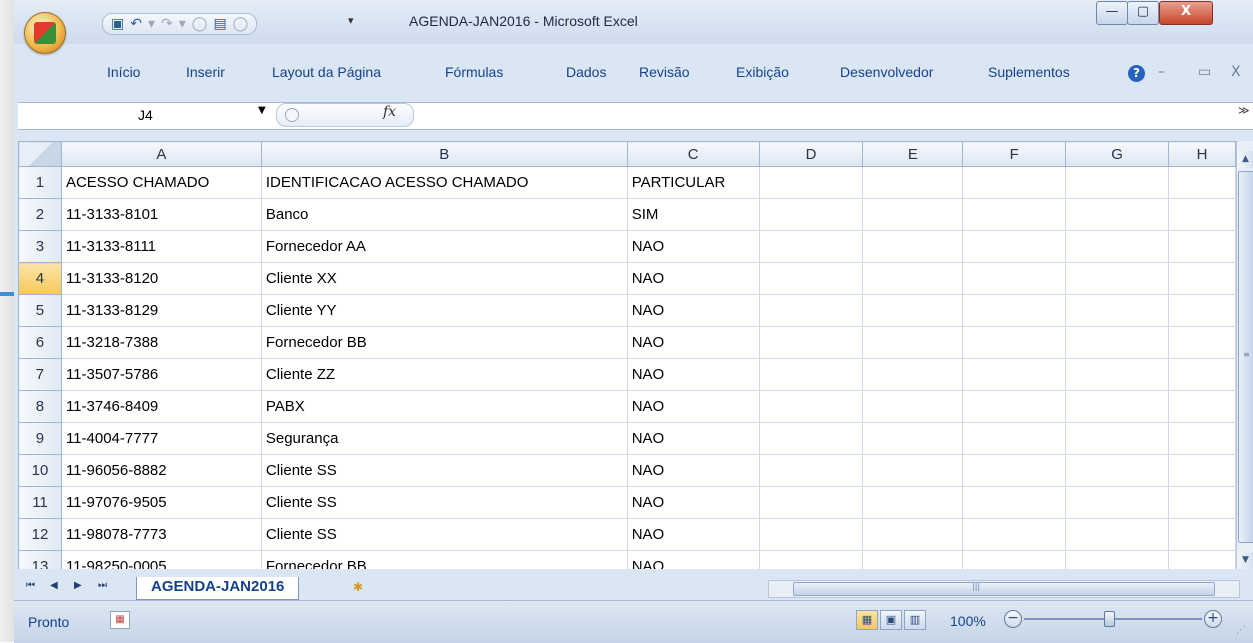 The image size is (1253, 643). I want to click on cell-b: Segurança, so click(444, 438).